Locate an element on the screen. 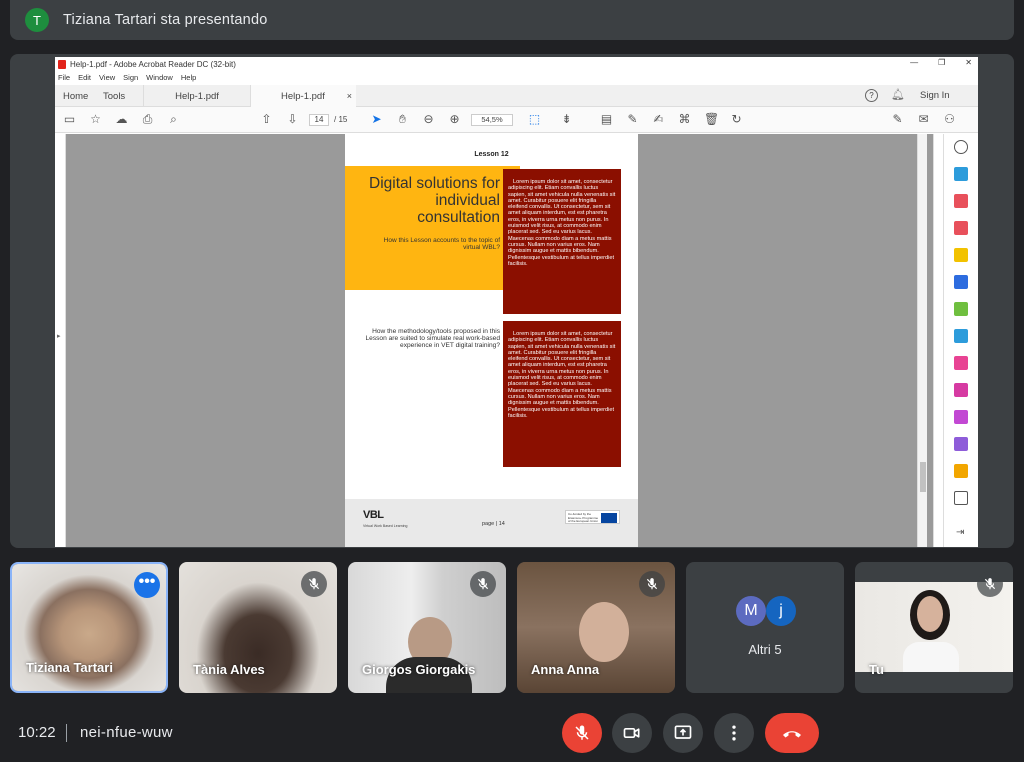 The height and width of the screenshot is (762, 1024). vertical-scrollbar is located at coordinates (922, 340).